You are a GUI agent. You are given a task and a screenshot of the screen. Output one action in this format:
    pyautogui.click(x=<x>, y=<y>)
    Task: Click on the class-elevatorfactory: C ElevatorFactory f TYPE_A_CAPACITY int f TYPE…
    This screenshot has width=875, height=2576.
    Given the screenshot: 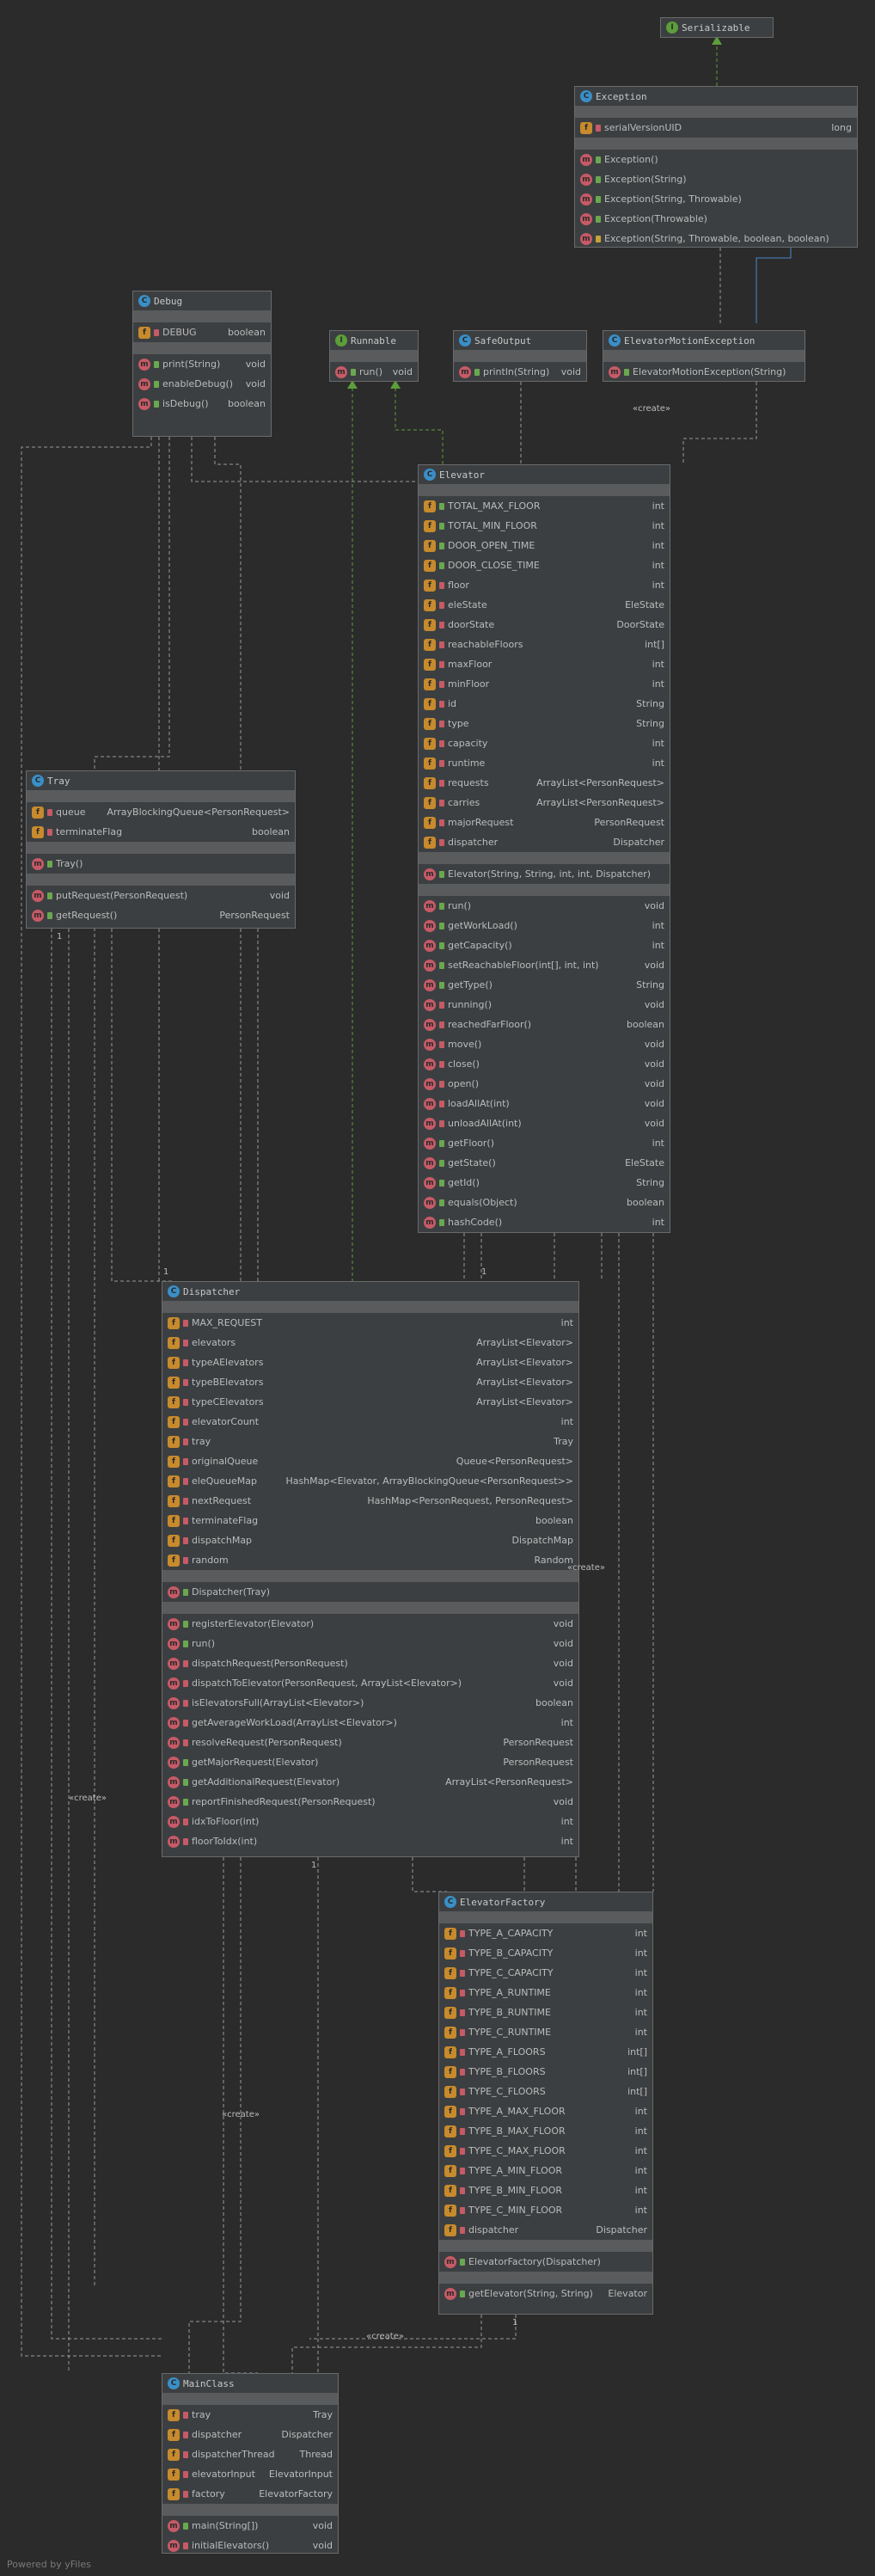 What is the action you would take?
    pyautogui.click(x=545, y=2104)
    